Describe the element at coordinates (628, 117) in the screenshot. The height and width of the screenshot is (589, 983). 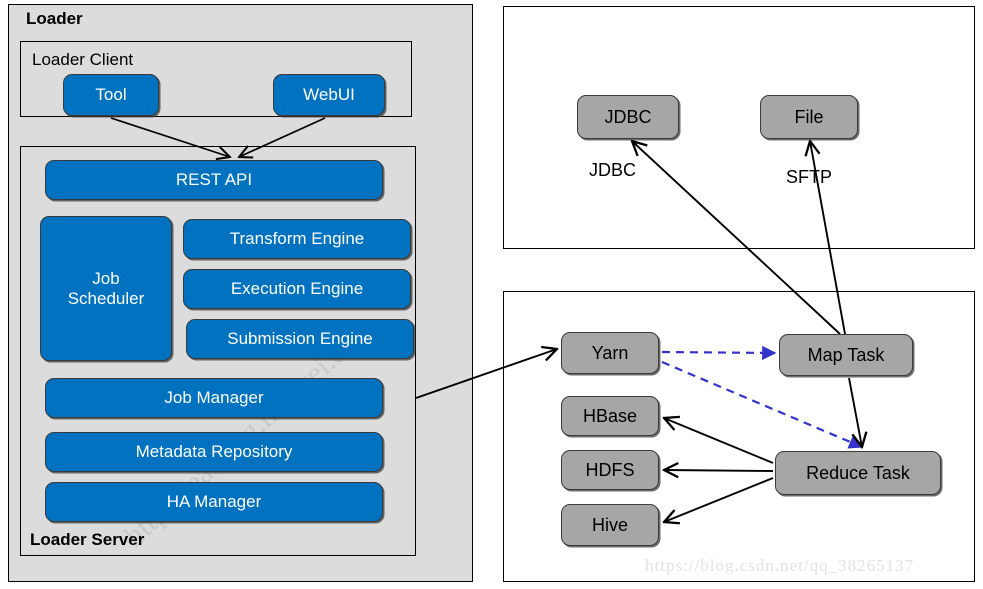
I see `node-jdbc: JDBC` at that location.